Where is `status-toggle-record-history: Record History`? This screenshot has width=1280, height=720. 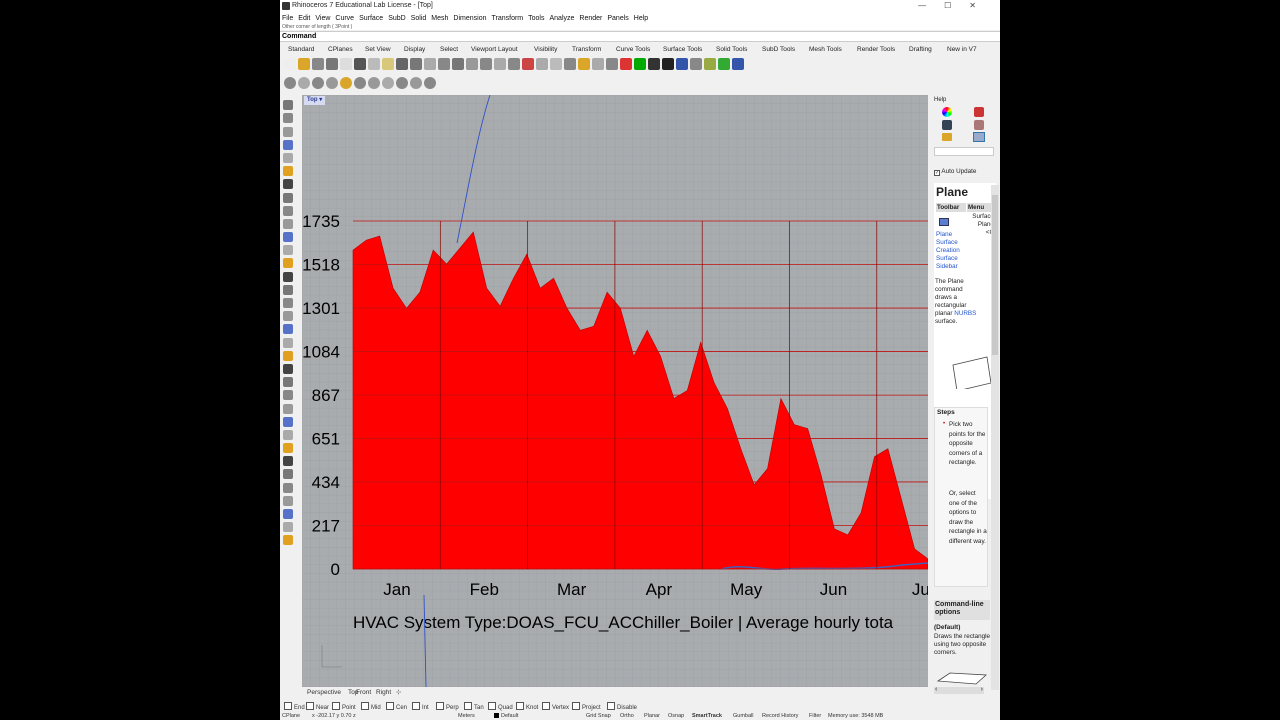
status-toggle-record-history: Record History is located at coordinates (780, 716).